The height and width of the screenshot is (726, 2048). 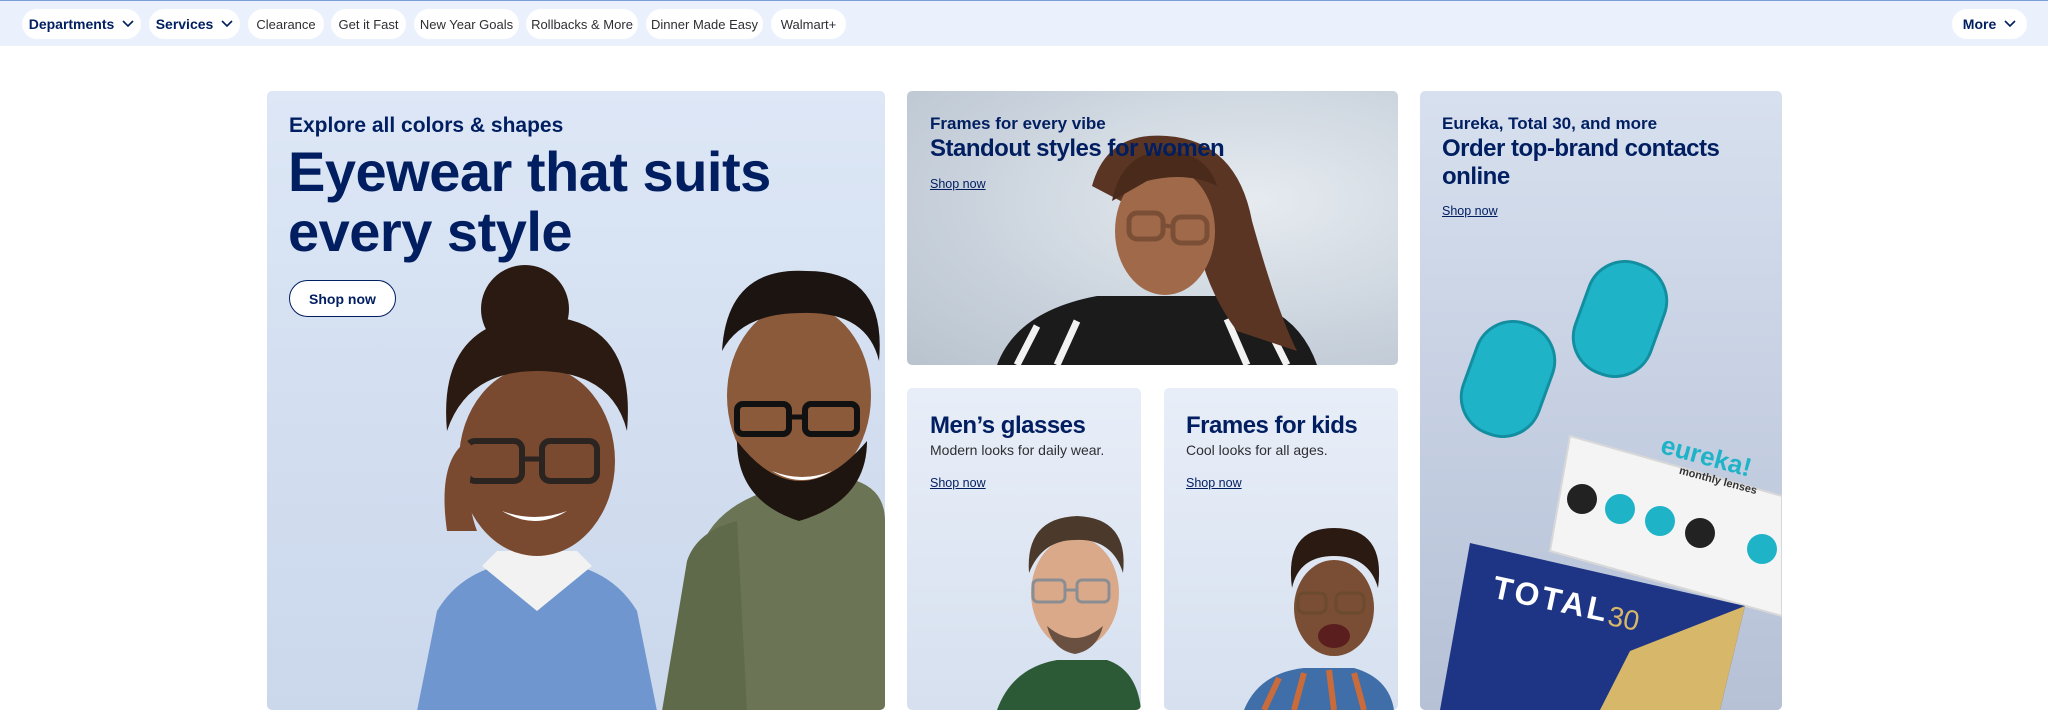 I want to click on contacts-shop-now-link: Shop now, so click(x=1470, y=211).